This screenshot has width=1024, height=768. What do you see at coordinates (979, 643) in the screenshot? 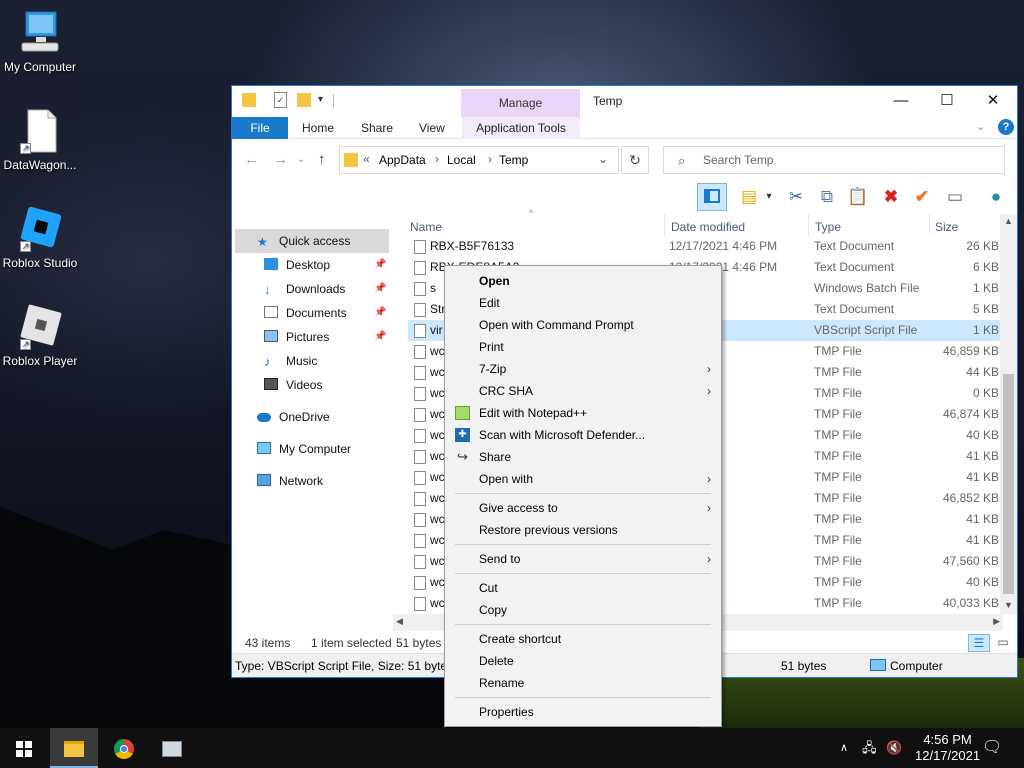
I see `details-view-button: ☰` at bounding box center [979, 643].